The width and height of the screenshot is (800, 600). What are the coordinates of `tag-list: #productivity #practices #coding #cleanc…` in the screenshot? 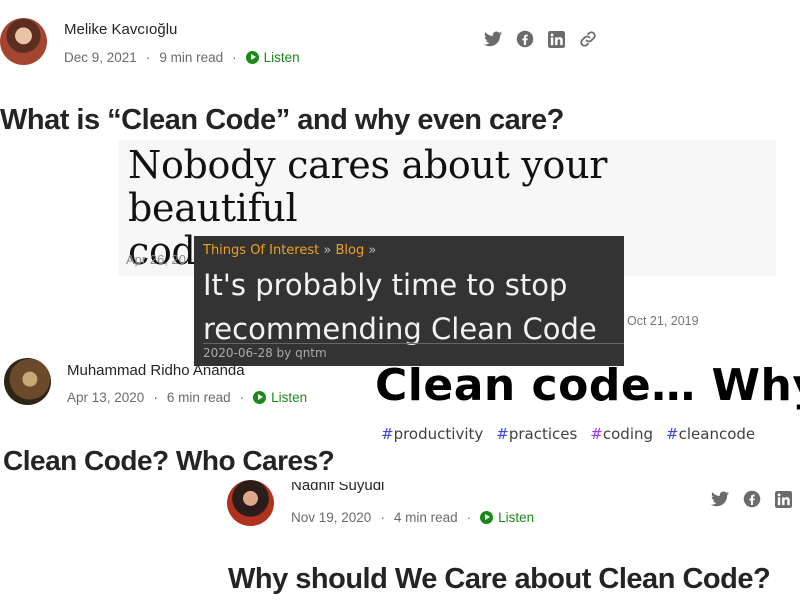 It's located at (574, 434).